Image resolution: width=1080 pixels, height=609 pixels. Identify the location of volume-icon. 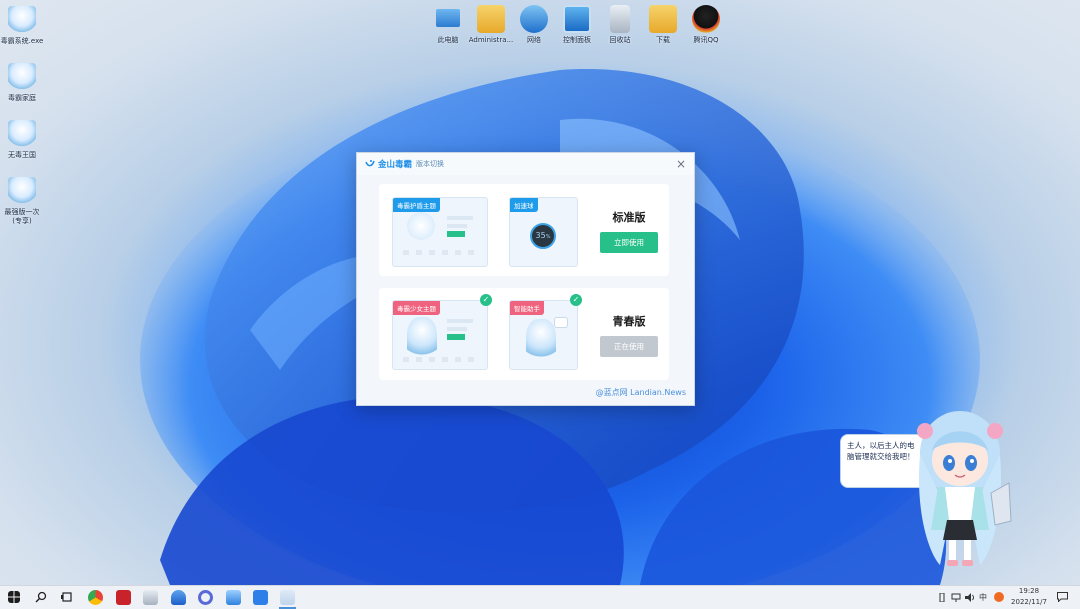
(970, 597).